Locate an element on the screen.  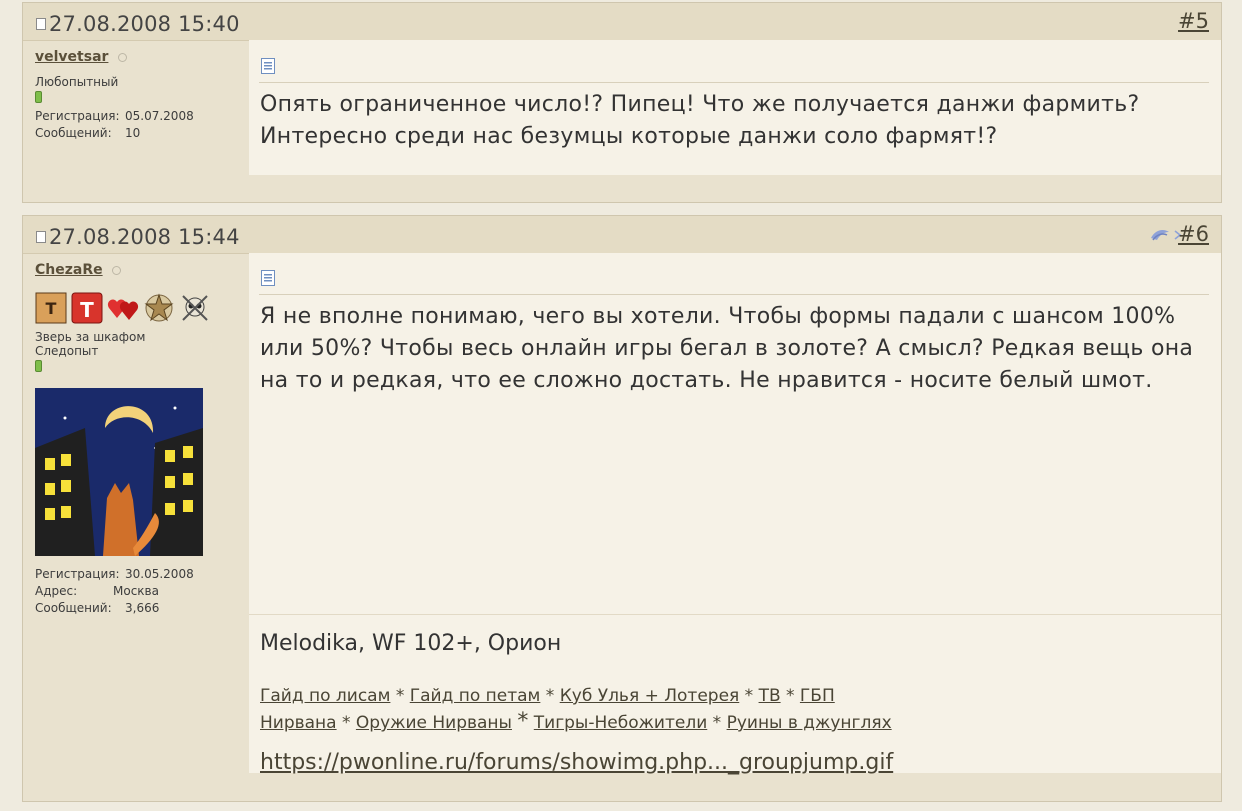
signature-link: Гайд по петам is located at coordinates (475, 696).